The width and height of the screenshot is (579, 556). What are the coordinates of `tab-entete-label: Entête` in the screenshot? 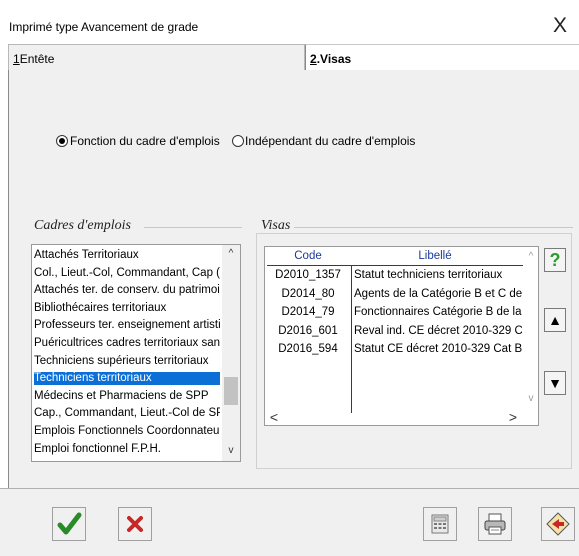 It's located at (37, 59).